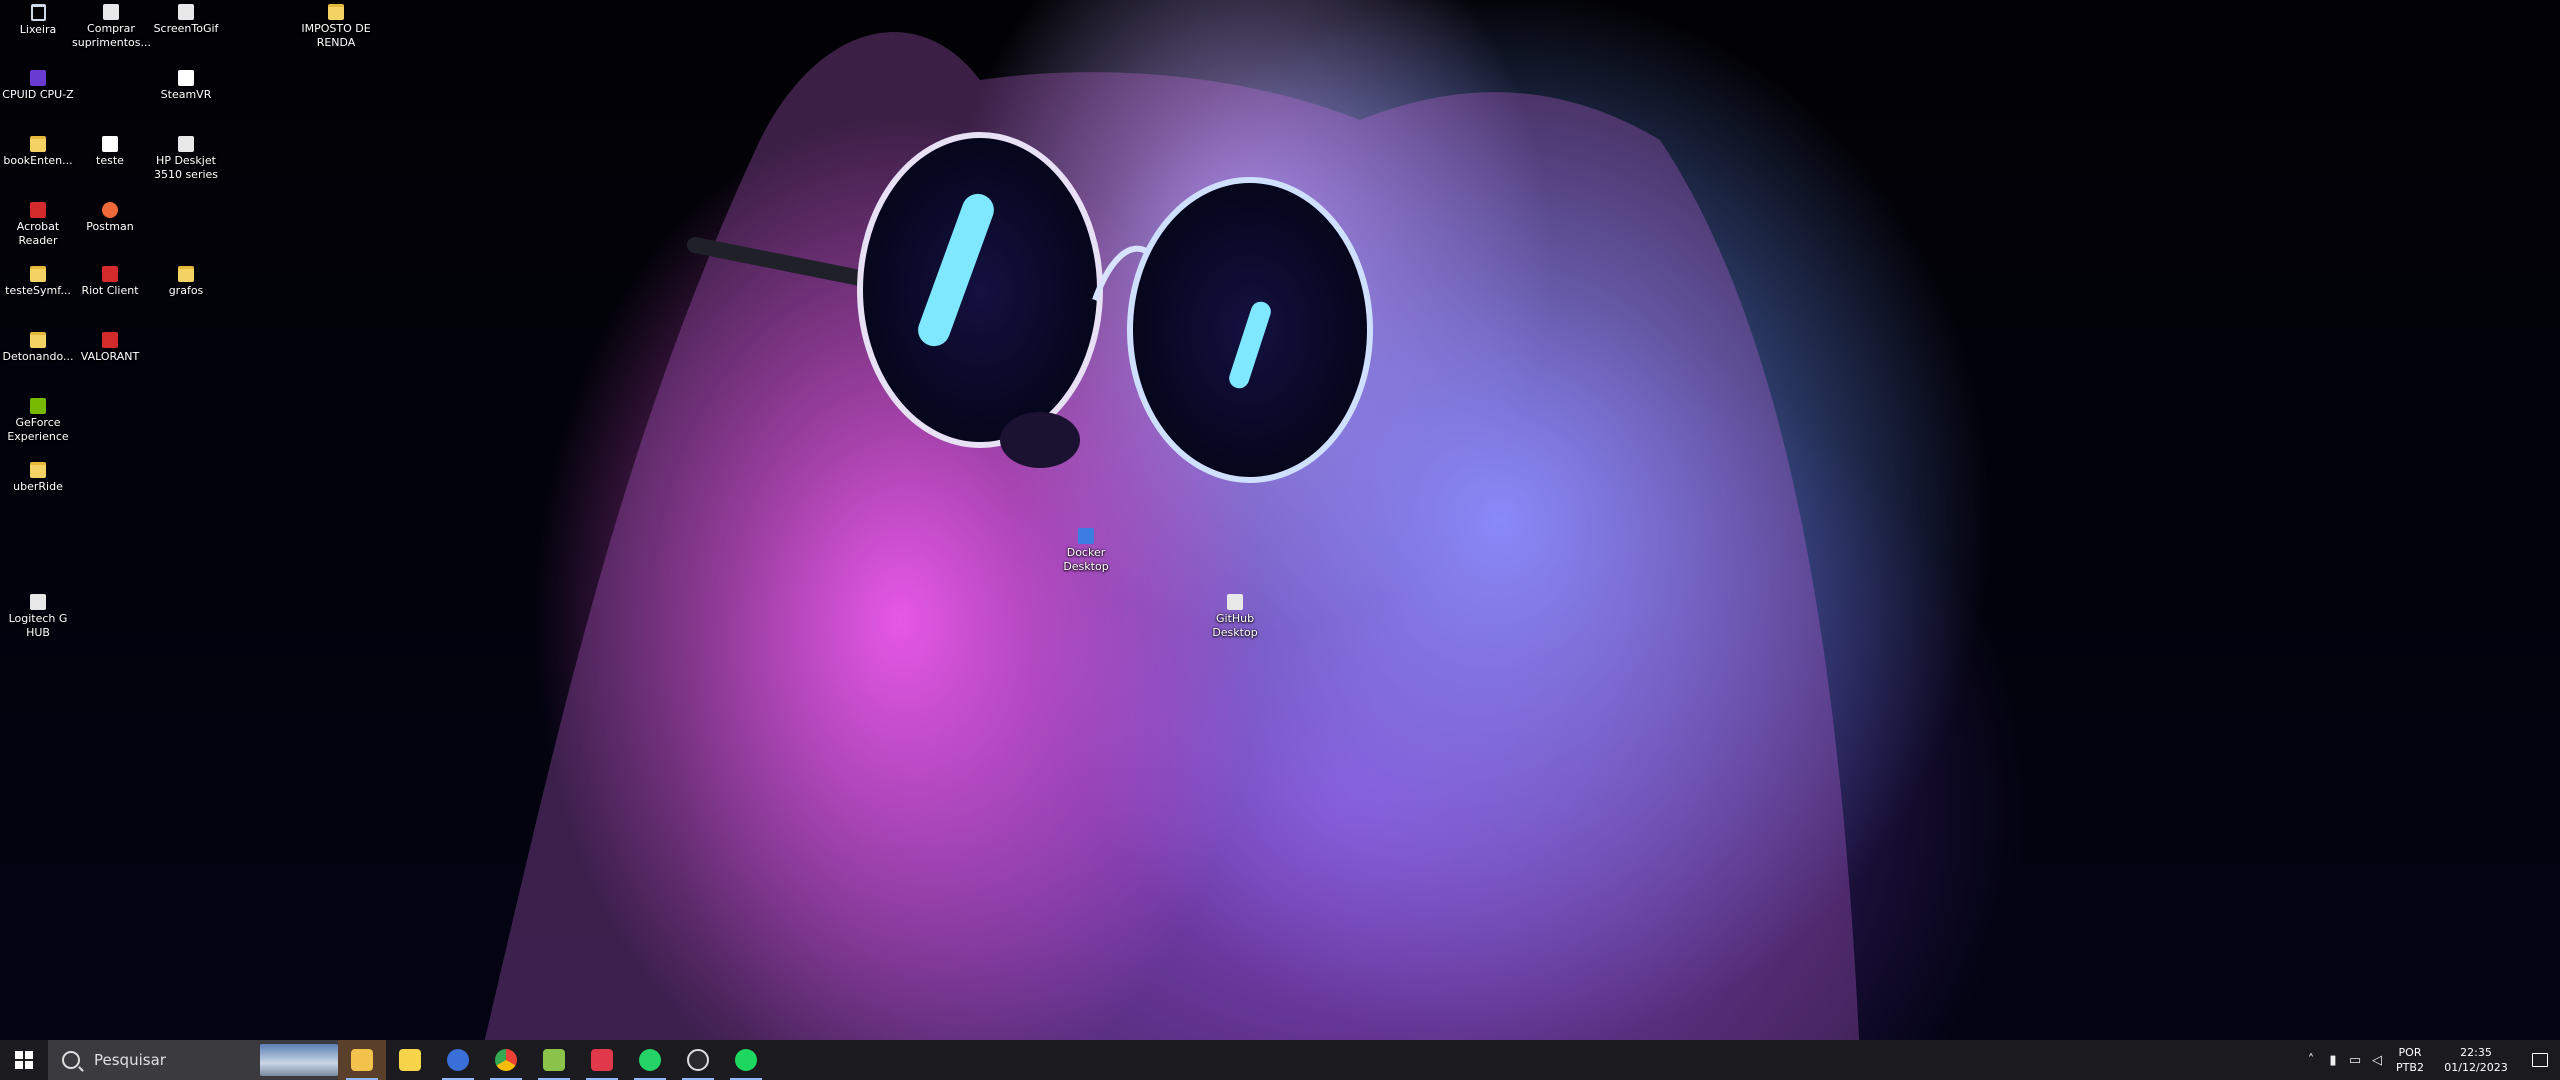  Describe the element at coordinates (1086, 551) in the screenshot. I see `desktop-icon-docker: Docker Desktop` at that location.